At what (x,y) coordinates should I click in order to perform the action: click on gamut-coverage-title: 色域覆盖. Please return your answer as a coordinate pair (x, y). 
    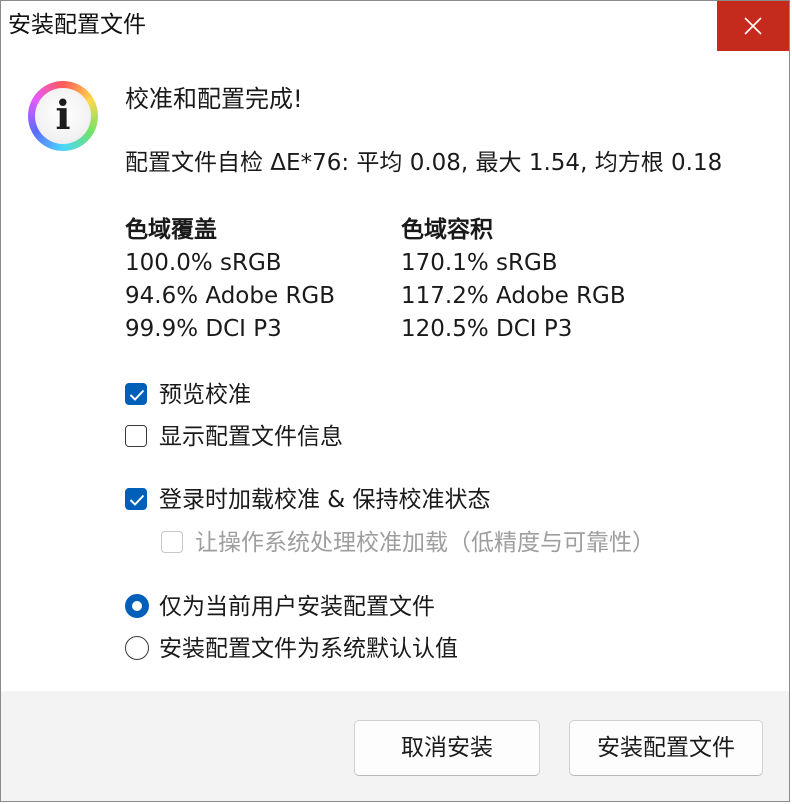
    Looking at the image, I should click on (171, 230).